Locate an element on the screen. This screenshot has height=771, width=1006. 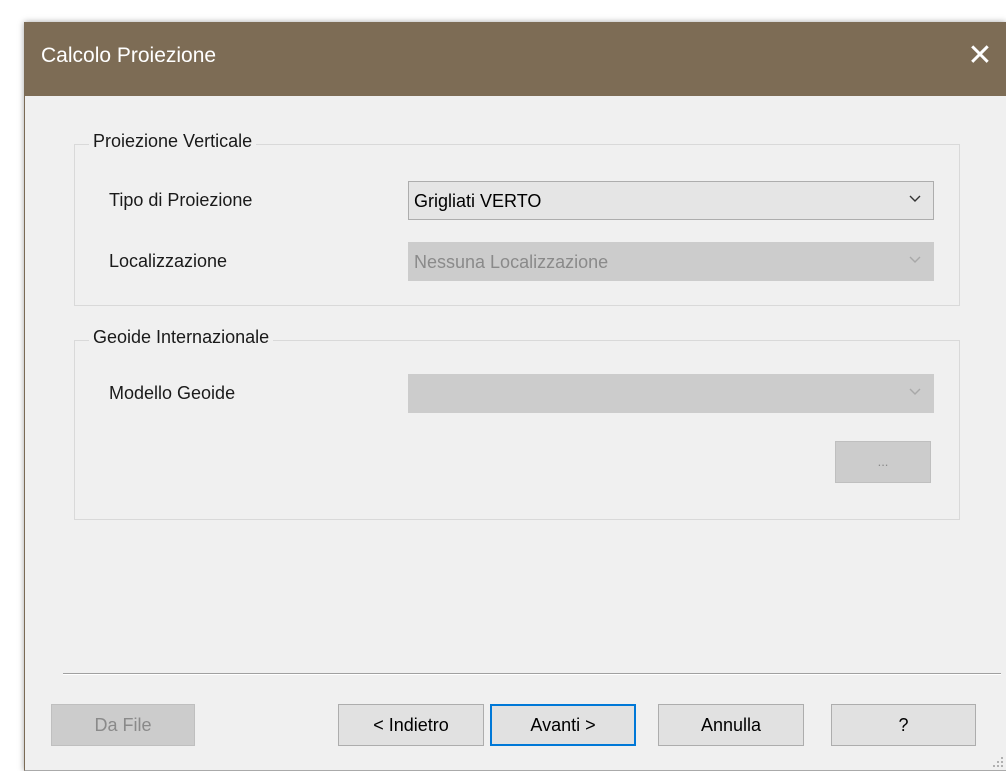
geoid-model-label: Modello Geoide is located at coordinates (172, 393).